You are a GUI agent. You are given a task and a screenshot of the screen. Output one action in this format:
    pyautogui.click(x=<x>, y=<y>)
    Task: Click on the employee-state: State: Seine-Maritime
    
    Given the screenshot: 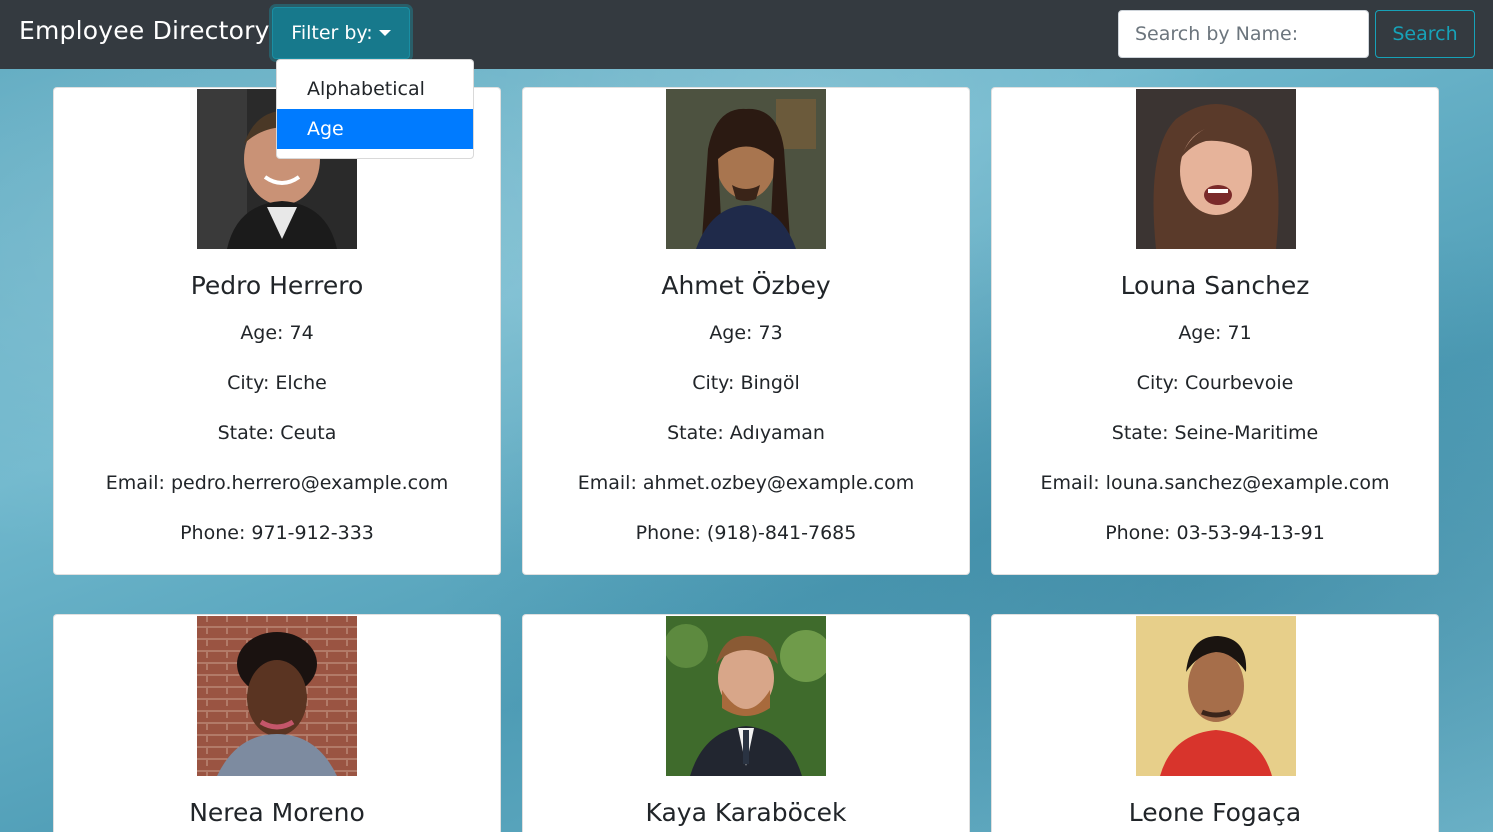 What is the action you would take?
    pyautogui.click(x=1215, y=433)
    